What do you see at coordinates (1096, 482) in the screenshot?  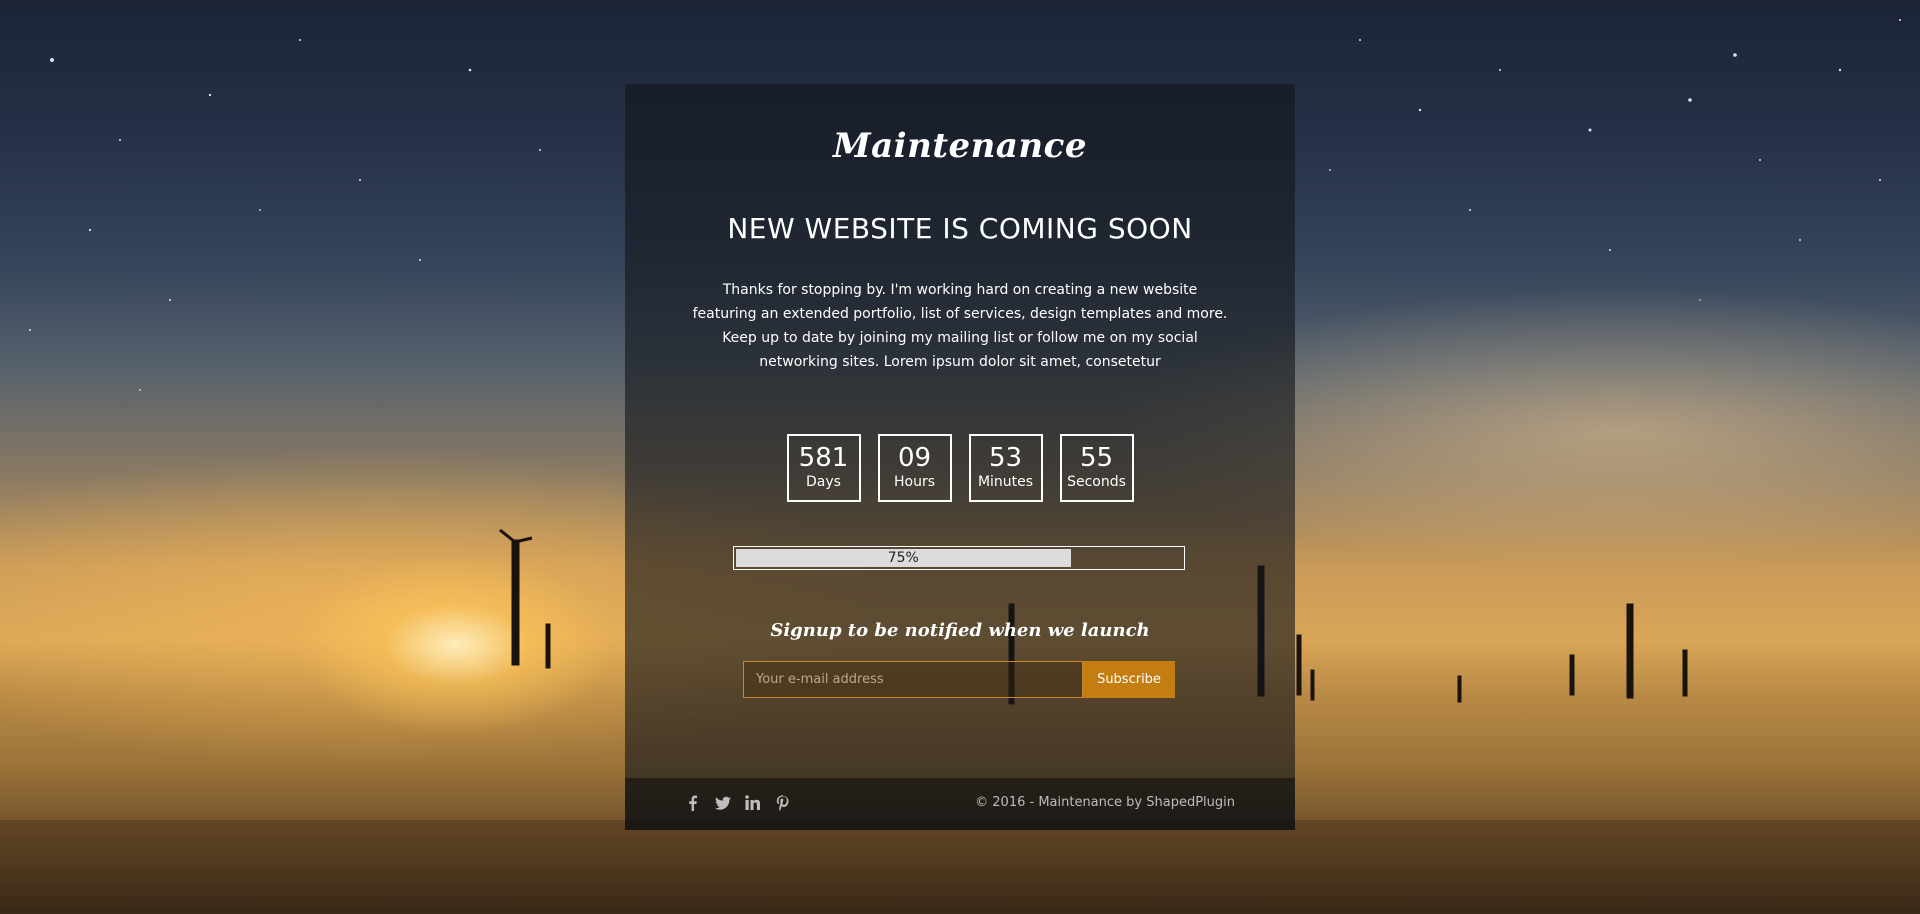 I see `countdown-seconds-label: Seconds` at bounding box center [1096, 482].